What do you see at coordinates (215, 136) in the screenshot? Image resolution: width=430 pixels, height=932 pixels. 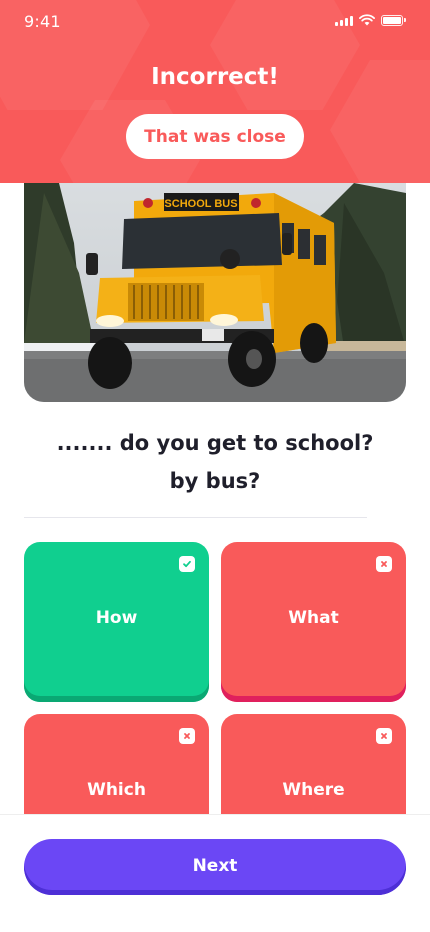 I see `feedback-pill: That was close` at bounding box center [215, 136].